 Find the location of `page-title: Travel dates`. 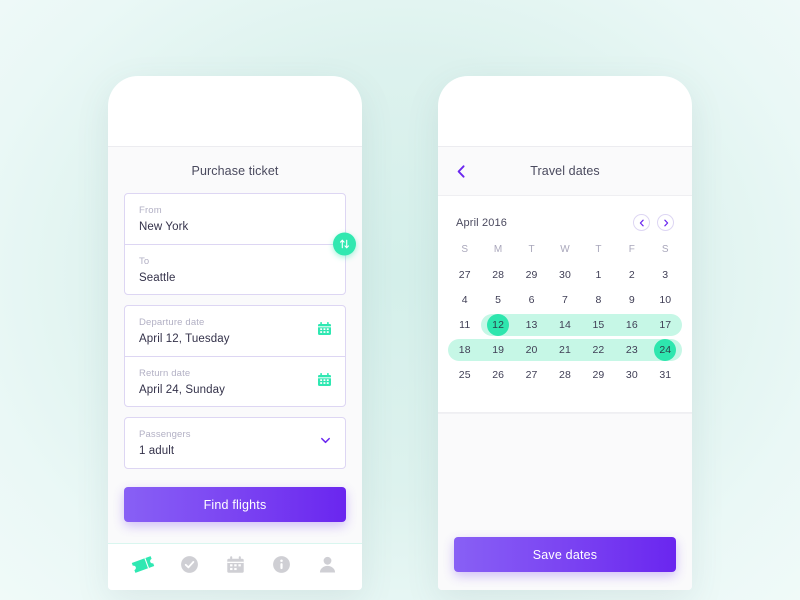

page-title: Travel dates is located at coordinates (565, 171).